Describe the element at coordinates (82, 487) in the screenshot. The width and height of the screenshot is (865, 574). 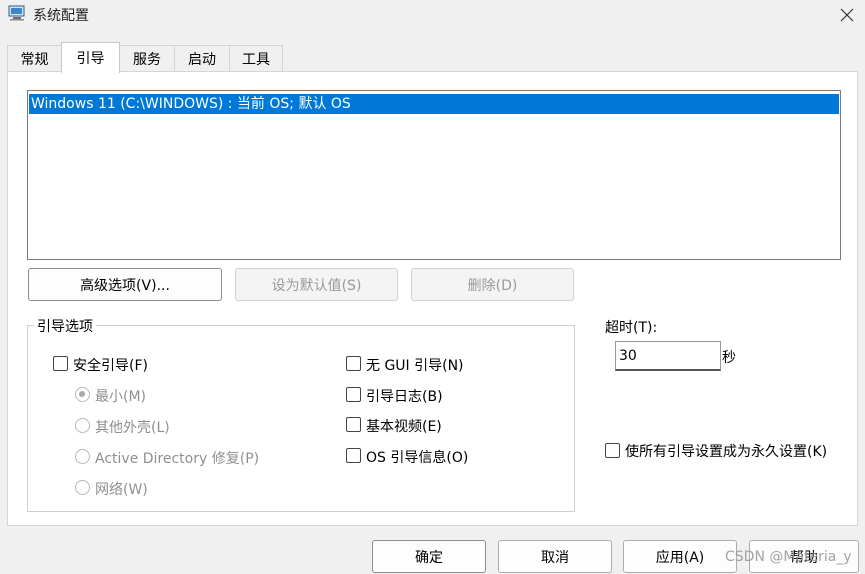
I see `network-radio` at that location.